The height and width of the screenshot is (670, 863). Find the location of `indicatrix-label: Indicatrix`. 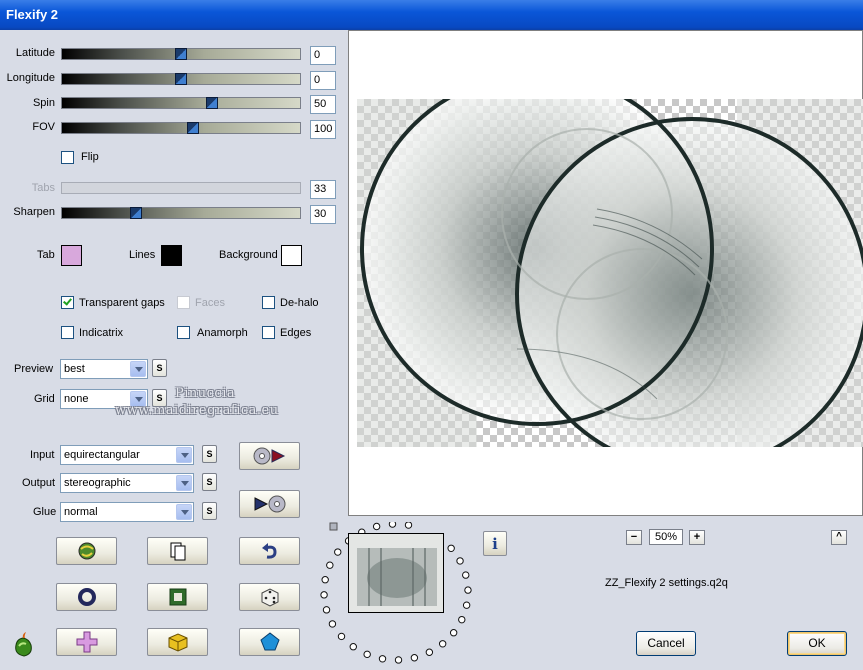

indicatrix-label: Indicatrix is located at coordinates (101, 333).